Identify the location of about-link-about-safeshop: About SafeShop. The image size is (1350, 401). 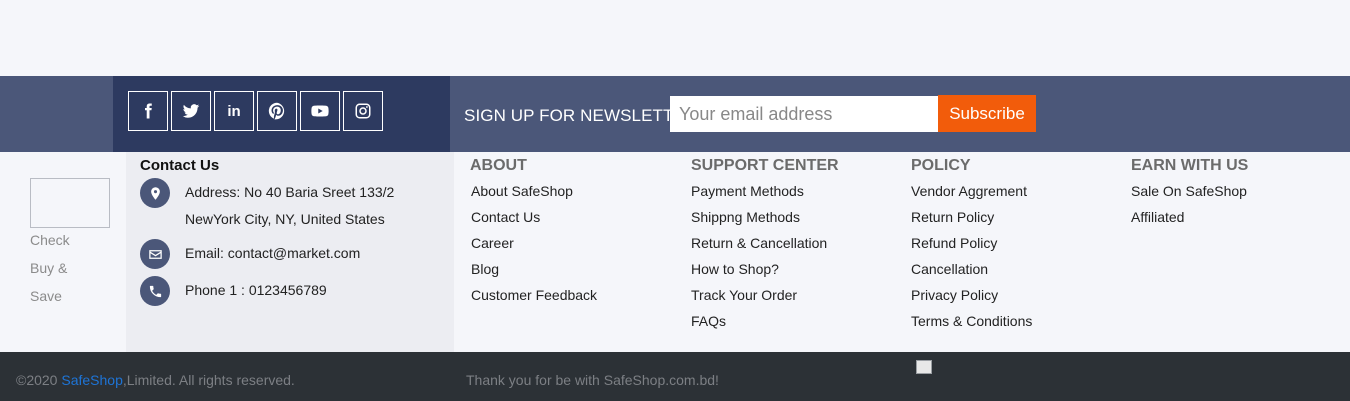
(522, 191).